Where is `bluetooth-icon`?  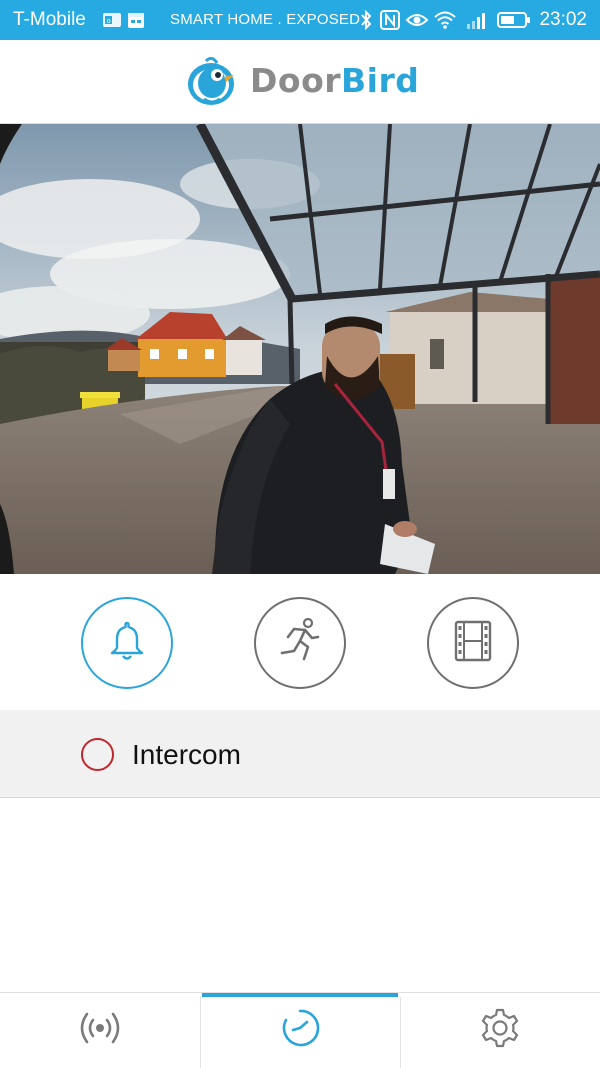
bluetooth-icon is located at coordinates (366, 22).